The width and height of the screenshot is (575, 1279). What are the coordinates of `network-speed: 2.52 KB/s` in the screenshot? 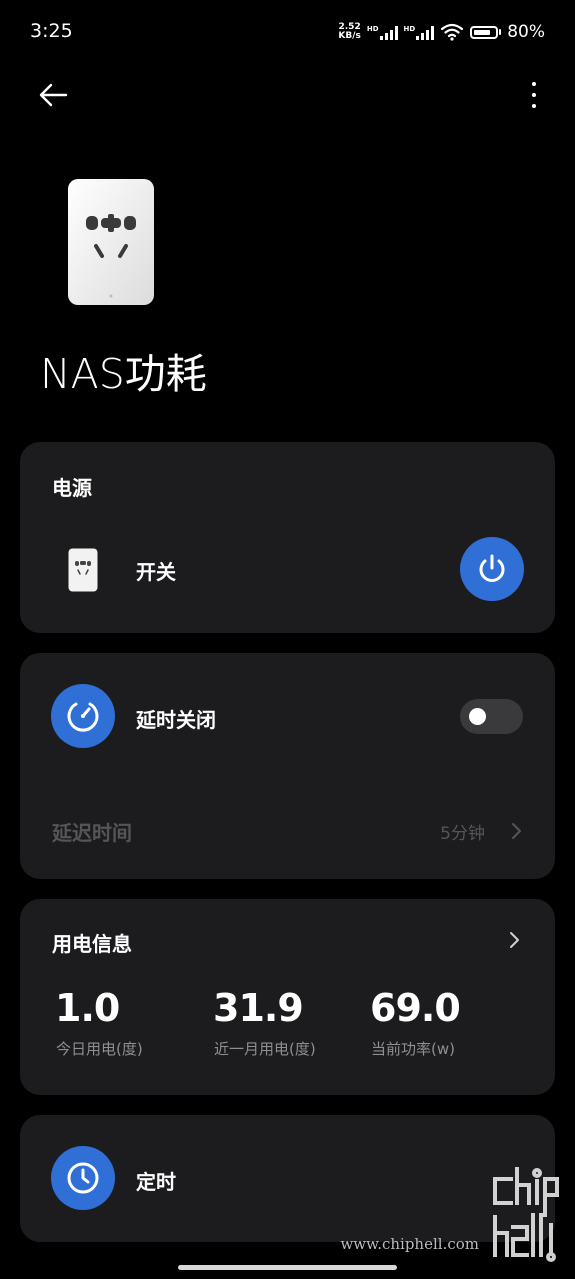 It's located at (349, 31).